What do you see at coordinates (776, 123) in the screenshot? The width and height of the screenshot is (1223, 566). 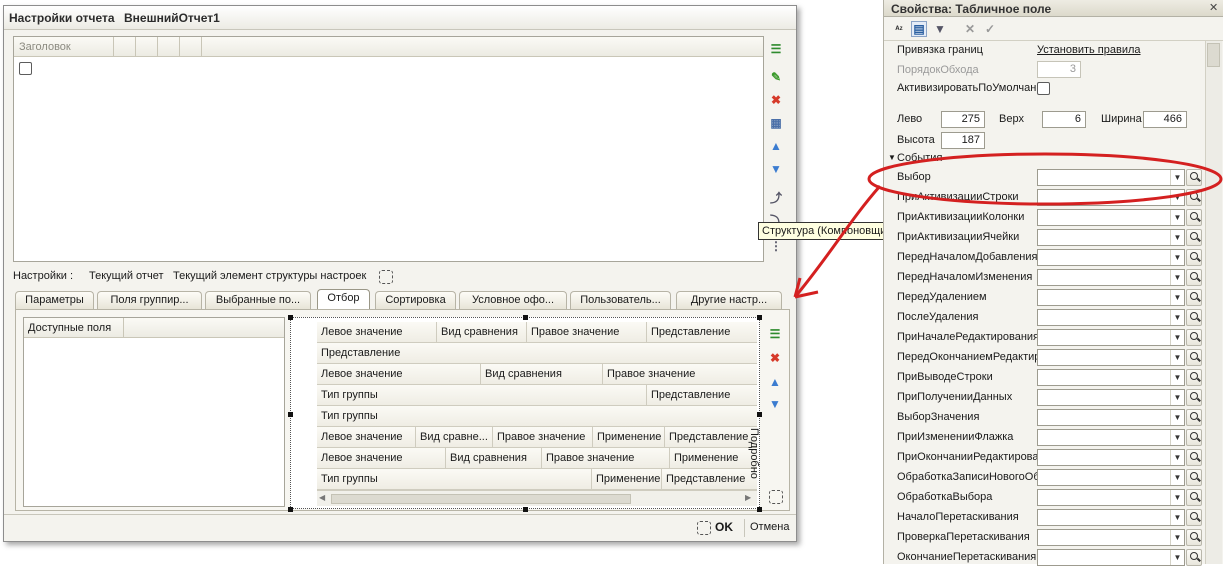 I see `properties-icon: ▦` at bounding box center [776, 123].